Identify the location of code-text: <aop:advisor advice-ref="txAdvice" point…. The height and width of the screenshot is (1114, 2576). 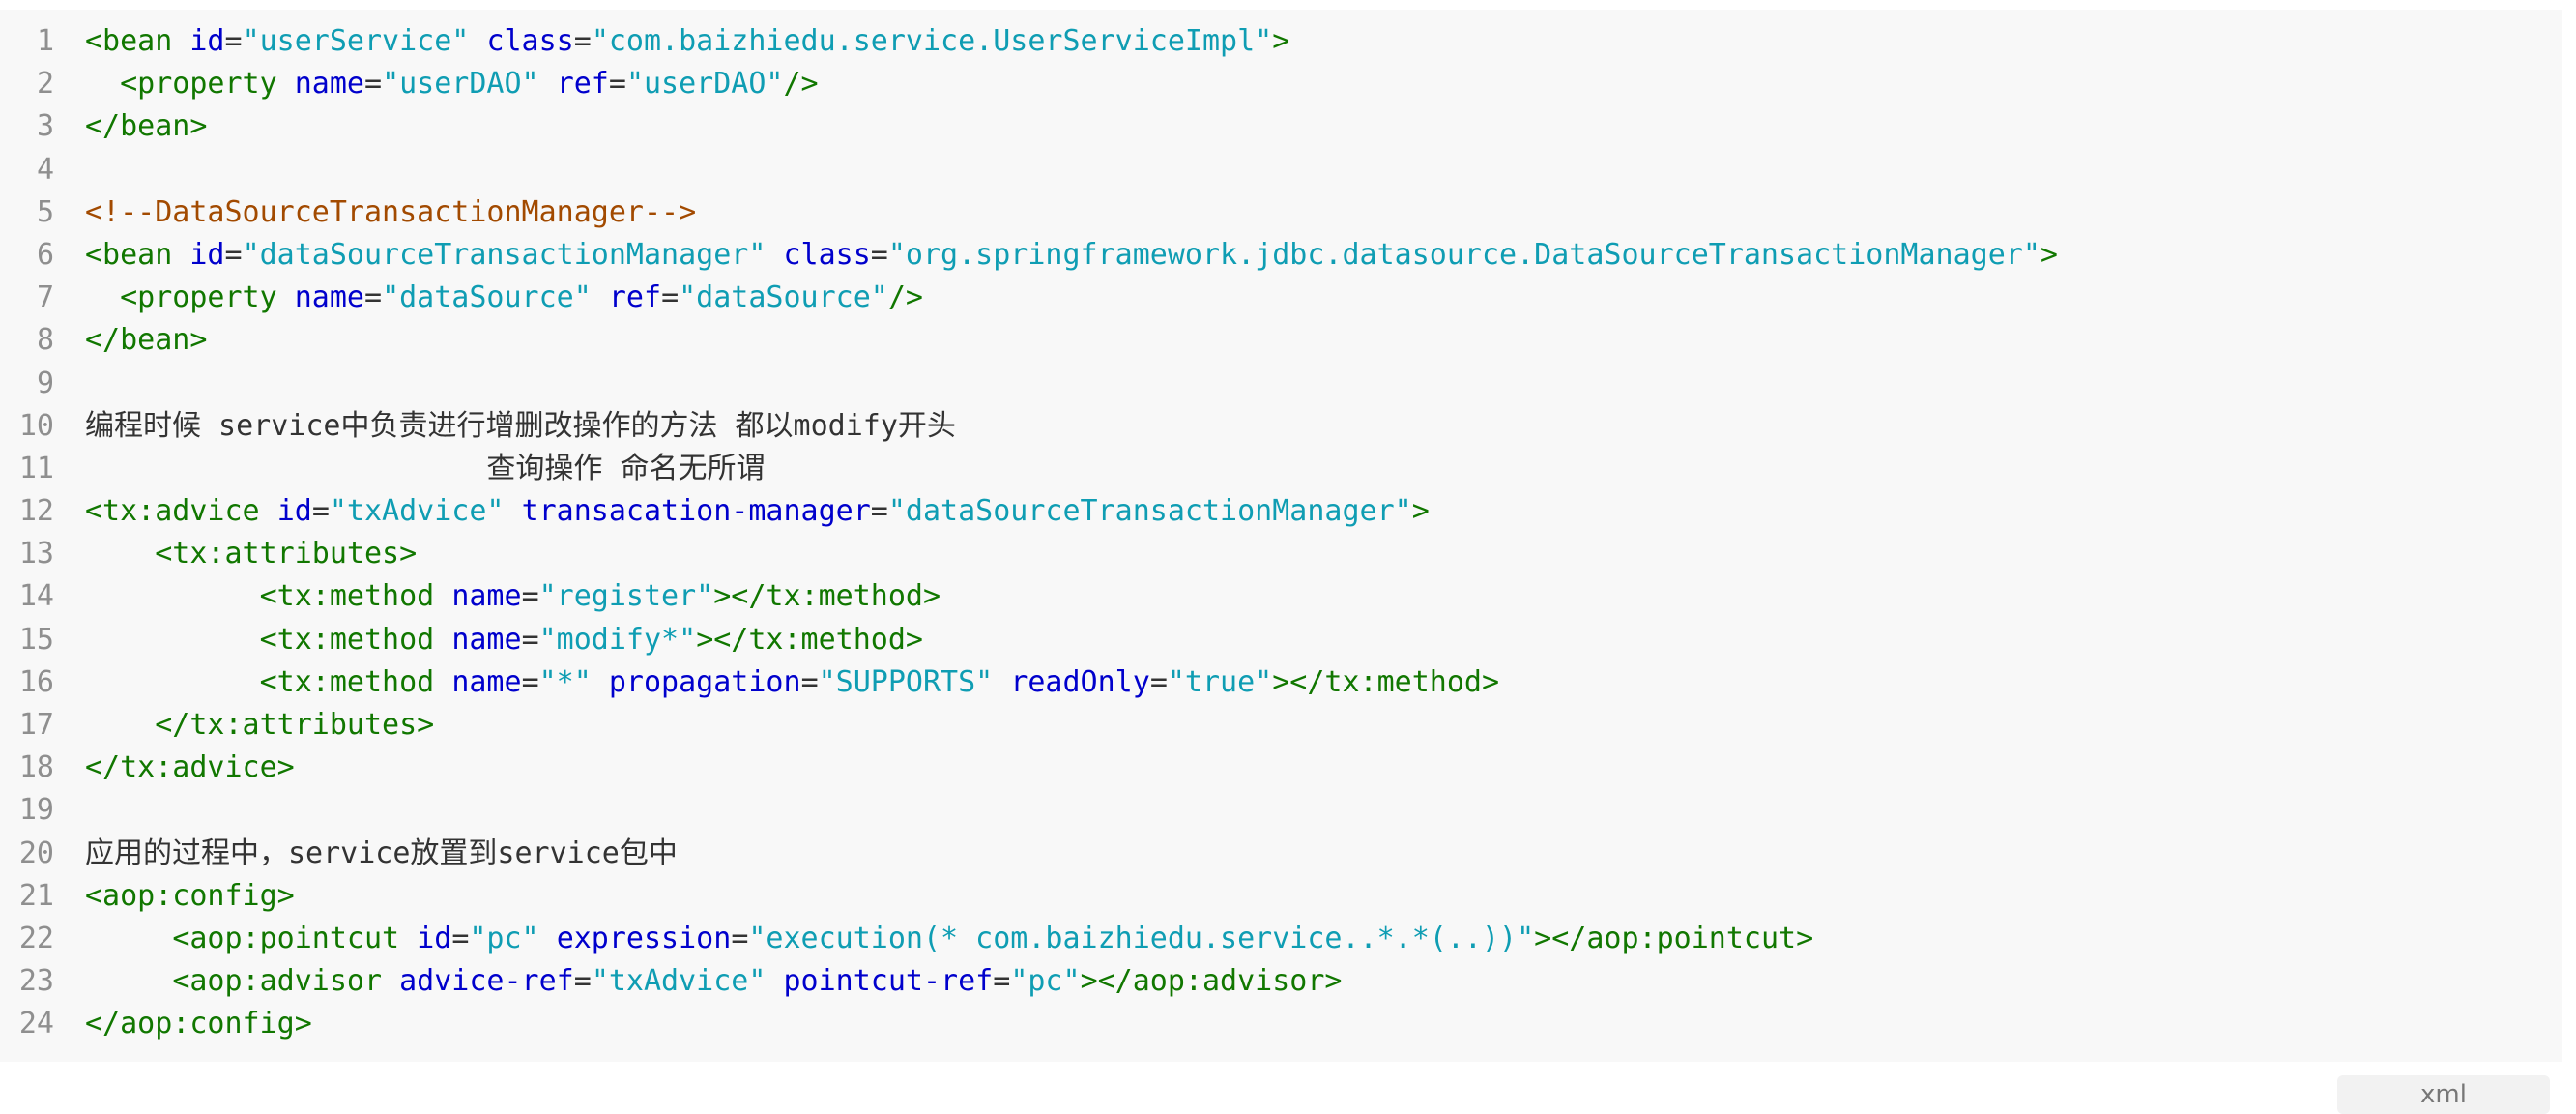
(713, 981).